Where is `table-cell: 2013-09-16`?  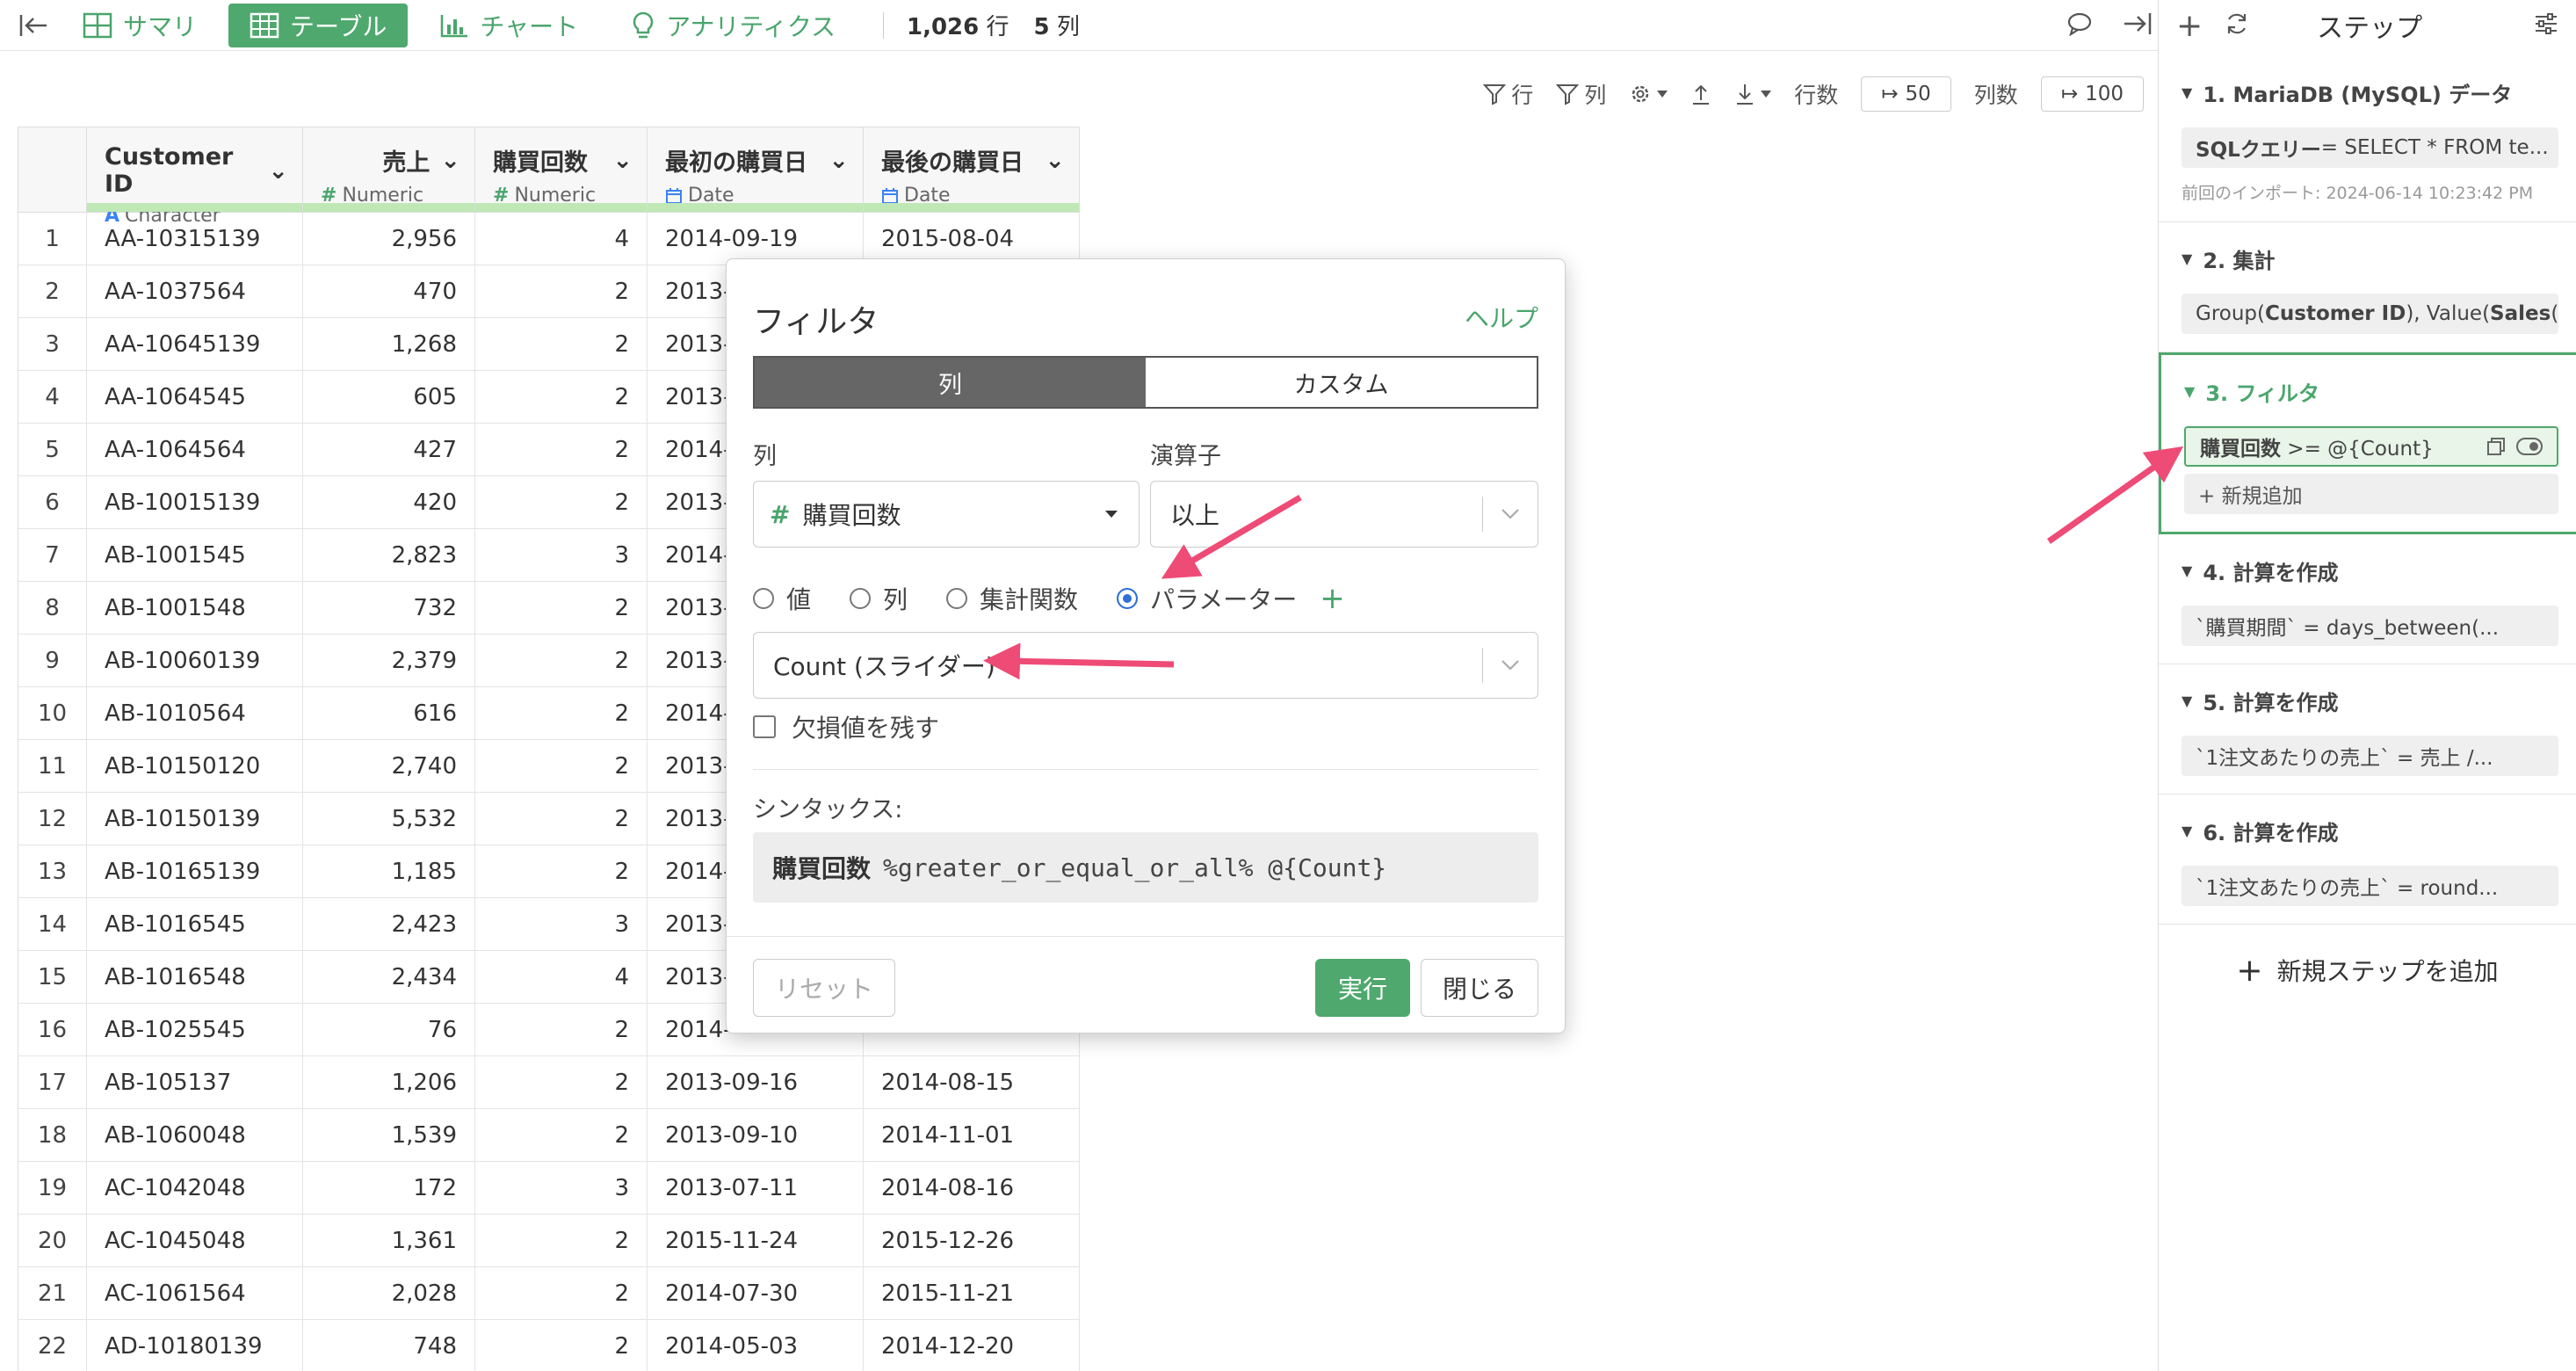 table-cell: 2013-09-16 is located at coordinates (756, 1082).